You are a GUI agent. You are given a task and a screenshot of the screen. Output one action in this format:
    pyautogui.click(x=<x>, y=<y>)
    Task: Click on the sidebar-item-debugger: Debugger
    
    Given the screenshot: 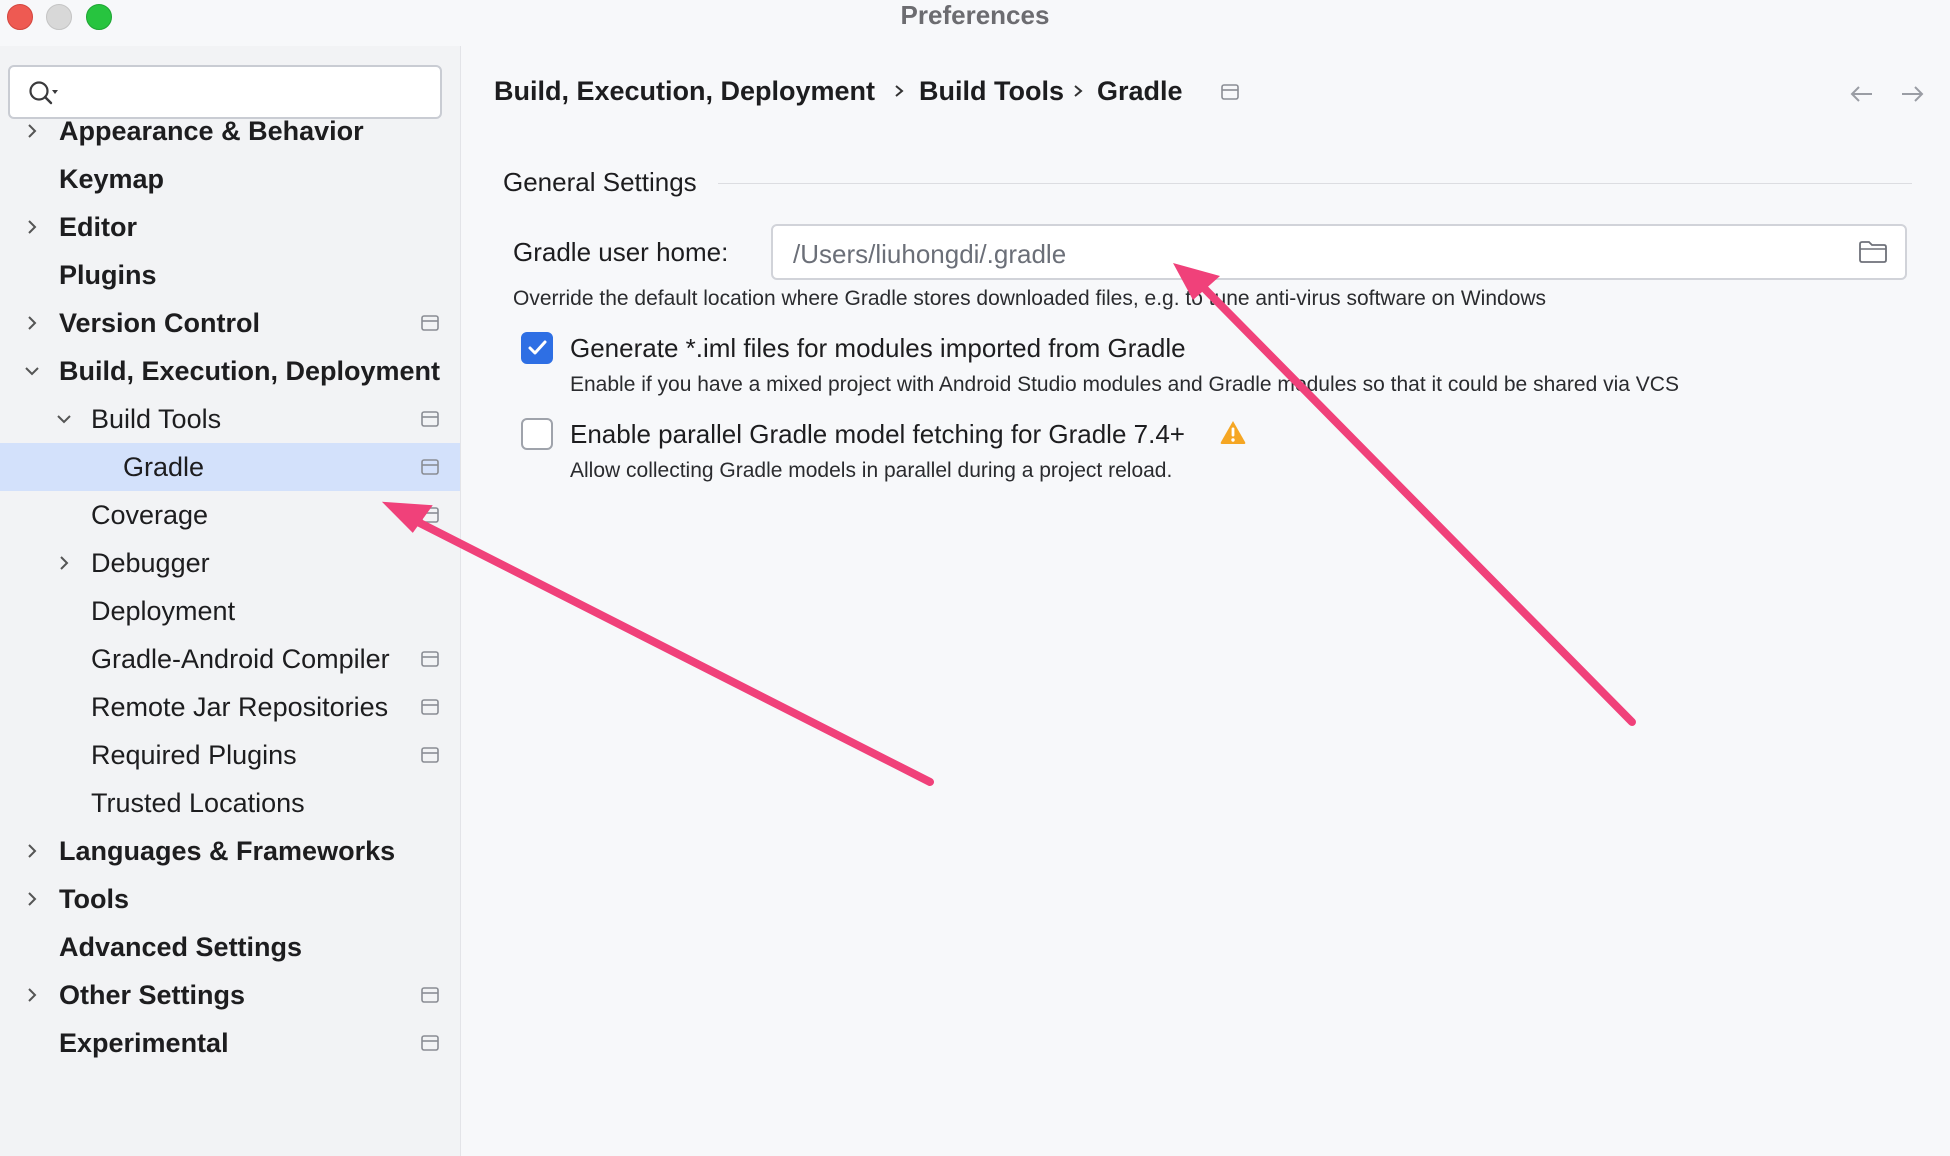 What is the action you would take?
    pyautogui.click(x=230, y=563)
    